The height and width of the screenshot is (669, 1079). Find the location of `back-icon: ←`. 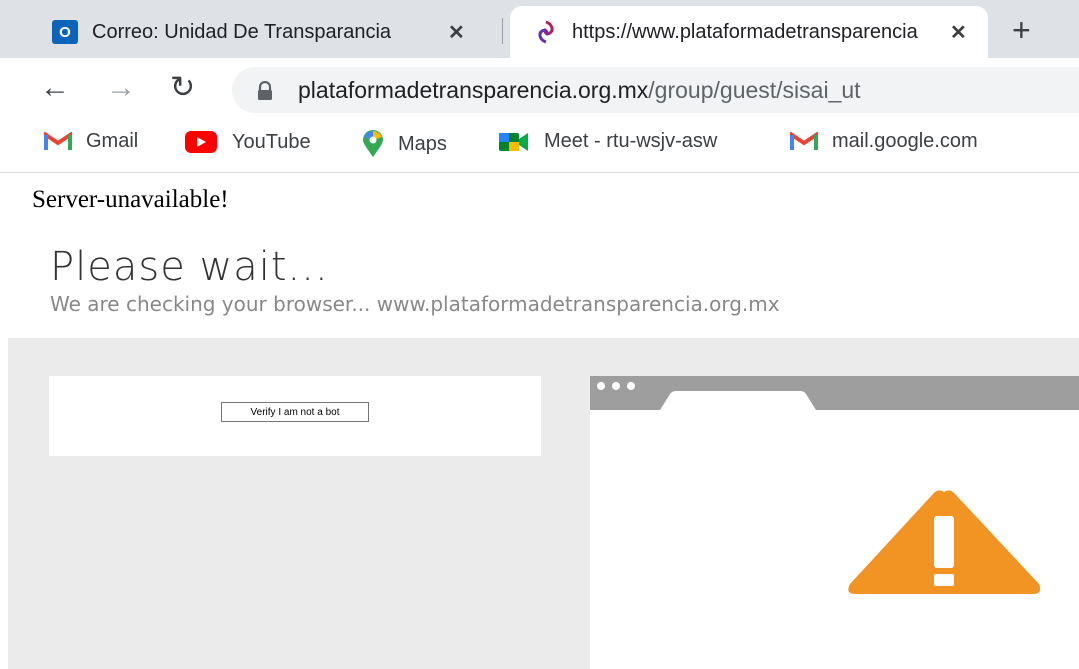

back-icon: ← is located at coordinates (55, 88).